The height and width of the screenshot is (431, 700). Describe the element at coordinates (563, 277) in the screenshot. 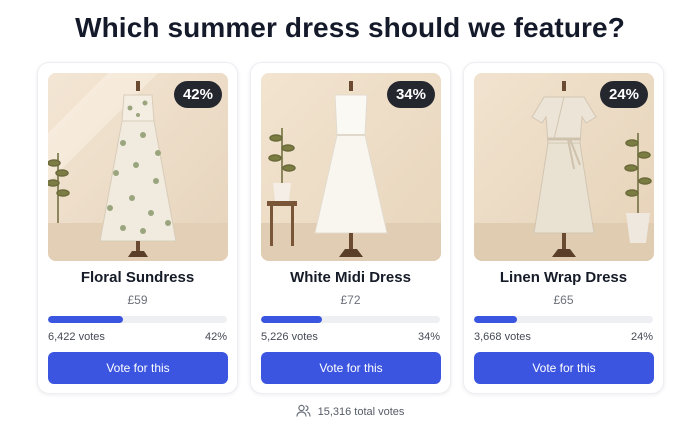

I see `option-name: Linen Wrap Dress` at that location.